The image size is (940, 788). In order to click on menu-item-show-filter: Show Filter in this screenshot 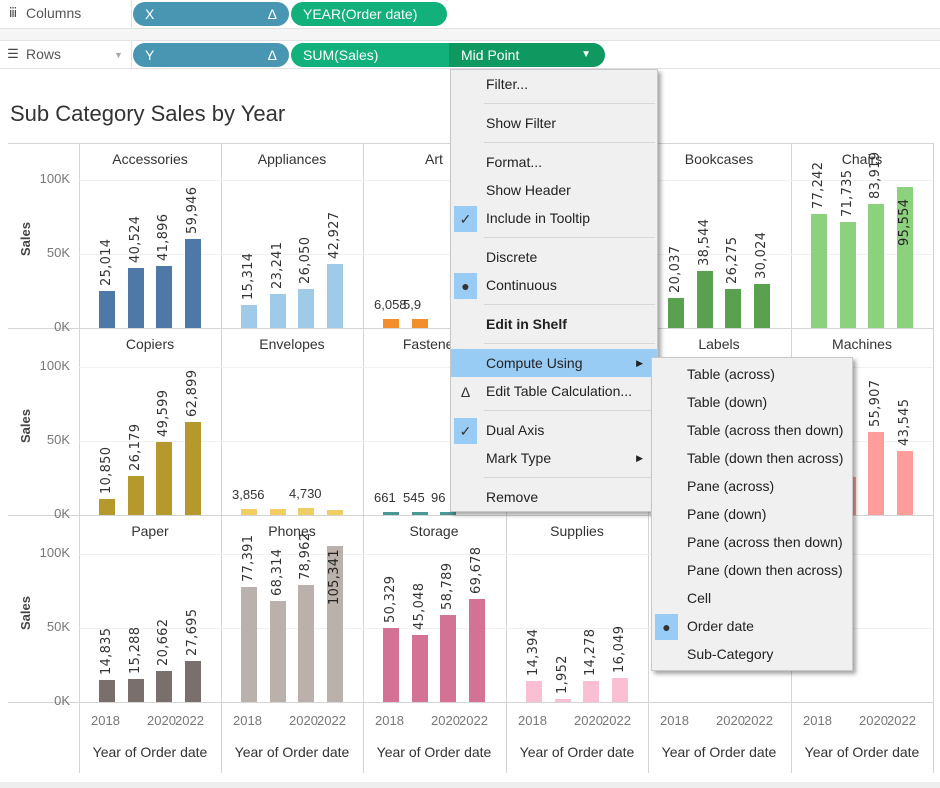, I will do `click(554, 123)`.